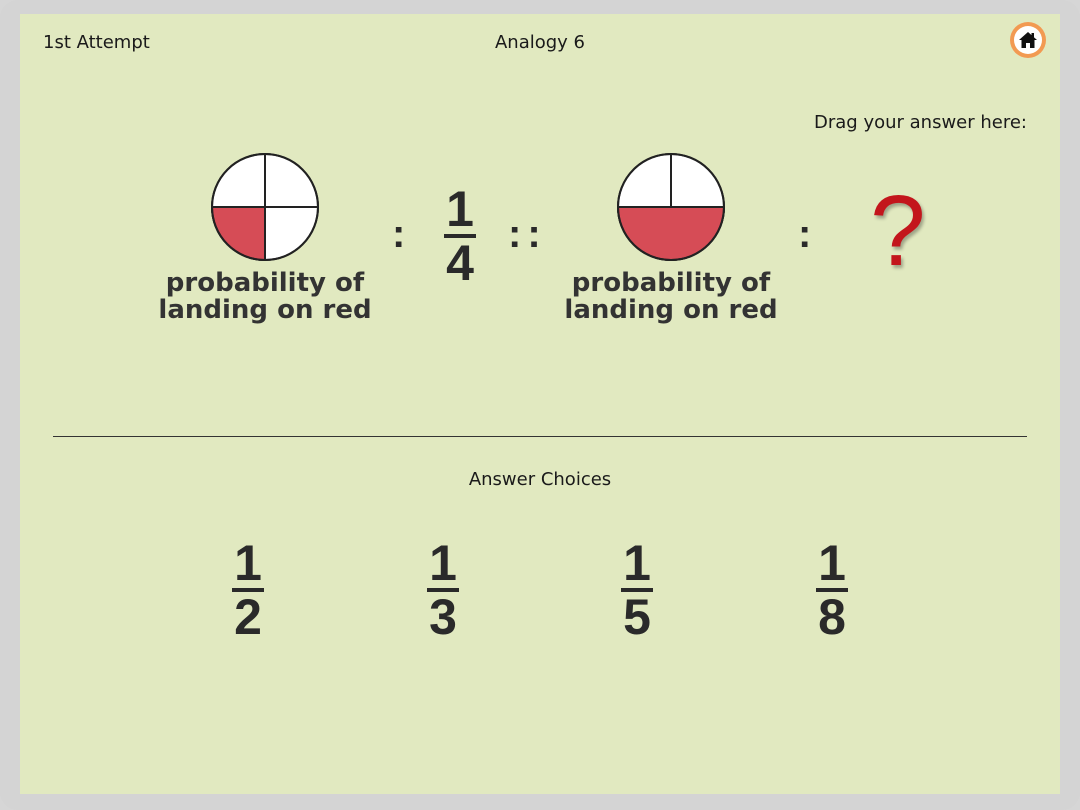 This screenshot has height=810, width=1080. Describe the element at coordinates (671, 207) in the screenshot. I see `pie-half-red` at that location.